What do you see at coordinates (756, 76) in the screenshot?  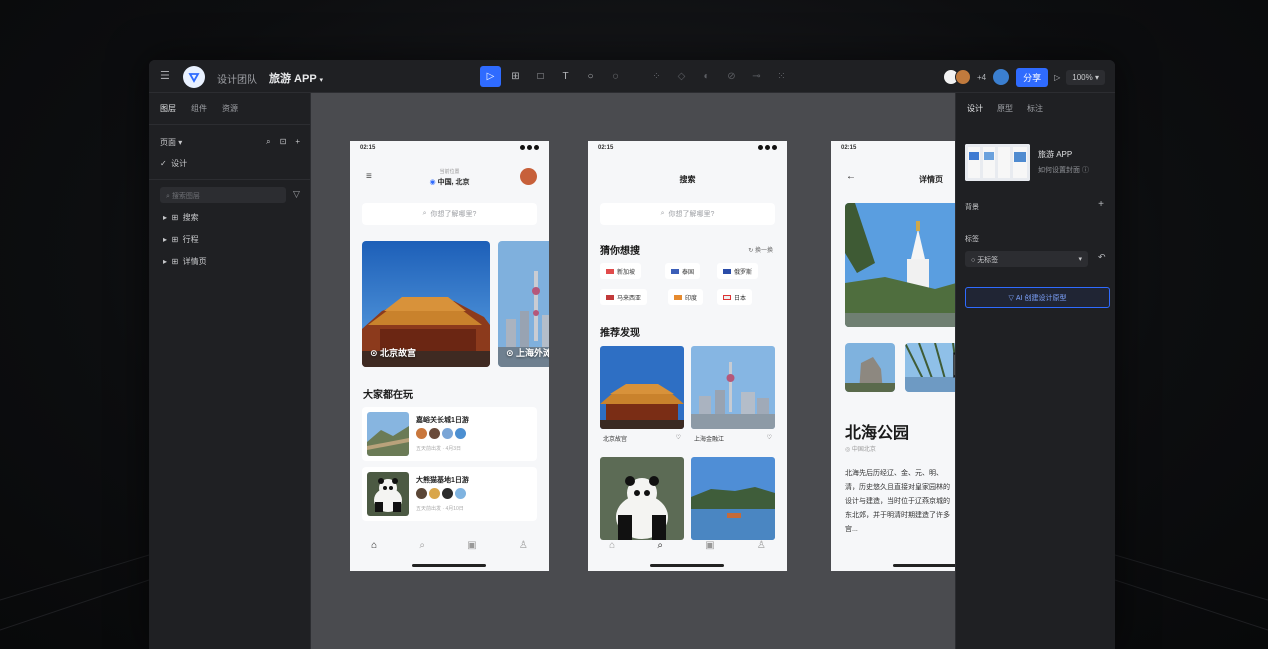 I see `link-tool-icon: ⊸` at bounding box center [756, 76].